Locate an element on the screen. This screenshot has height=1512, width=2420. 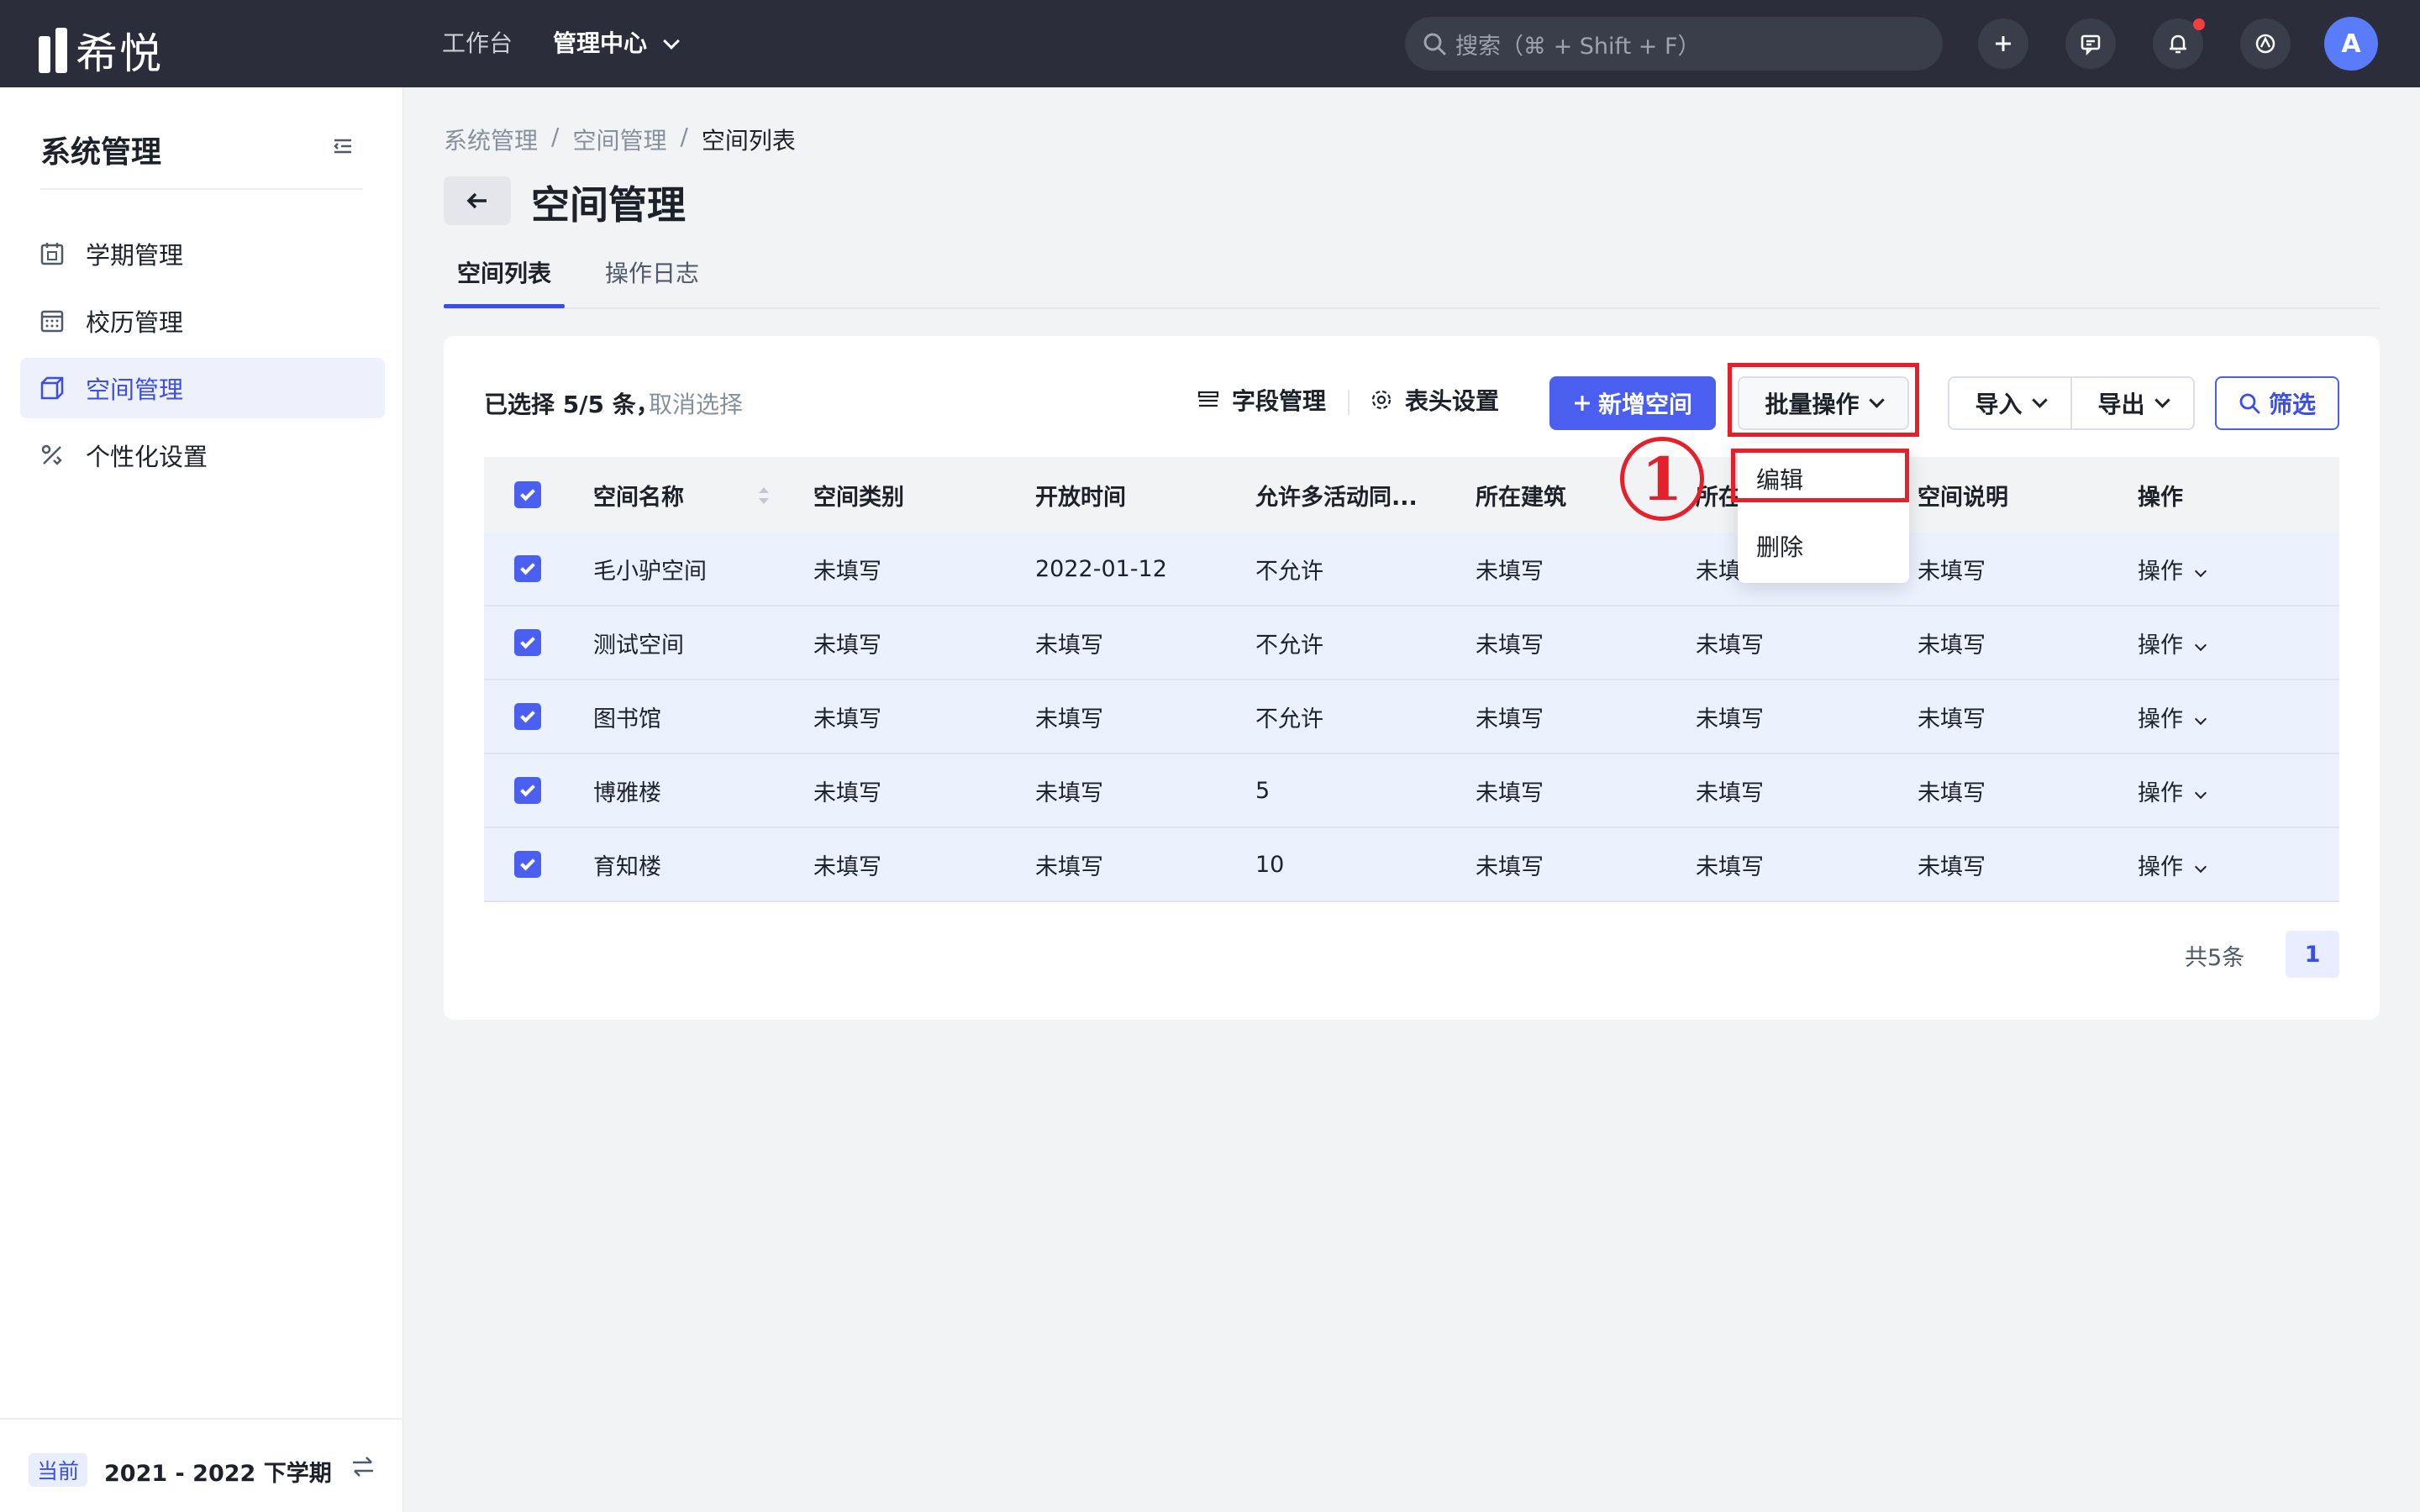
nav-workbench: 工作台 is located at coordinates (478, 42).